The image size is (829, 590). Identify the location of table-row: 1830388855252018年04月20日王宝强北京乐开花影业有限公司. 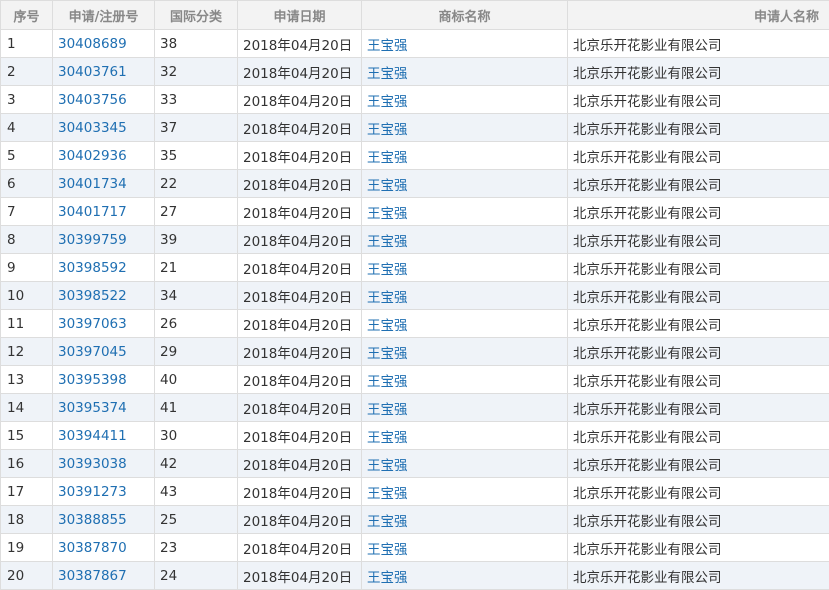
(415, 520).